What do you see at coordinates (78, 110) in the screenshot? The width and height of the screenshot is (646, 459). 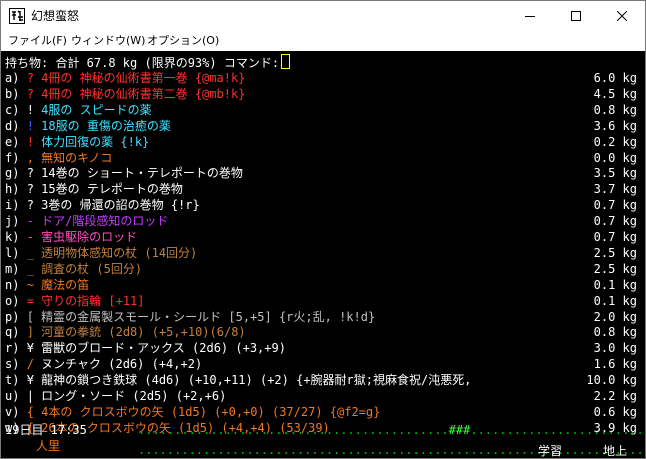 I see `inventory-item: c) ! 4服の スピードの薬` at bounding box center [78, 110].